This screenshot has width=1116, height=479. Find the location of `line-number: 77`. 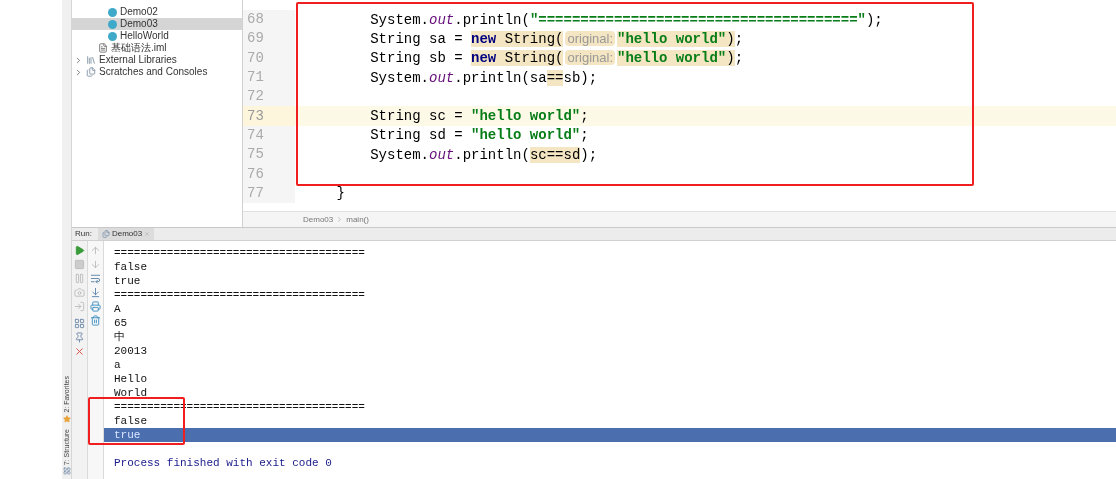

line-number: 77 is located at coordinates (269, 193).